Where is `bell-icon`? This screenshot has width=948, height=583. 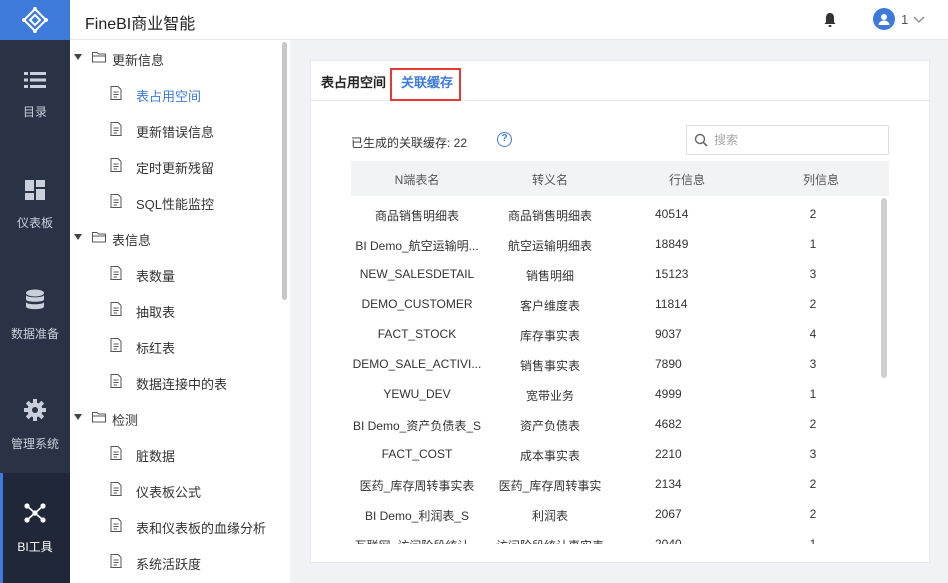
bell-icon is located at coordinates (830, 20).